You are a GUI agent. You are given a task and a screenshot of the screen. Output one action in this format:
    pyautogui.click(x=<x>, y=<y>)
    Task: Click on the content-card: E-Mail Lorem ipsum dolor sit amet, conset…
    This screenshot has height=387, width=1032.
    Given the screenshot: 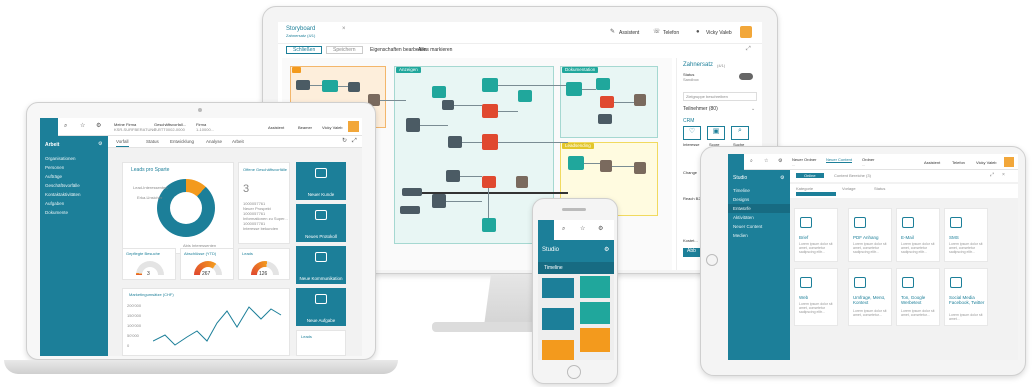 What is the action you would take?
    pyautogui.click(x=918, y=235)
    